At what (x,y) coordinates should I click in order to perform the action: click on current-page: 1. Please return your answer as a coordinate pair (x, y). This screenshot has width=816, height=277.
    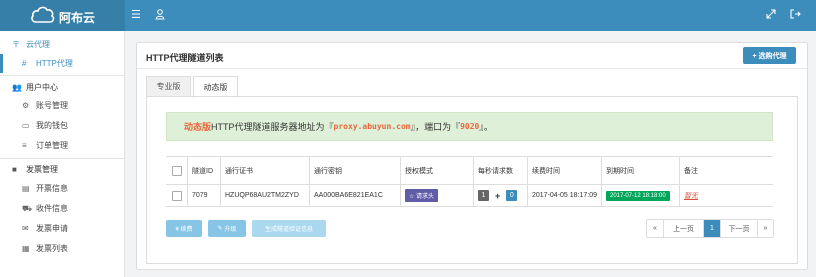
    Looking at the image, I should click on (711, 228).